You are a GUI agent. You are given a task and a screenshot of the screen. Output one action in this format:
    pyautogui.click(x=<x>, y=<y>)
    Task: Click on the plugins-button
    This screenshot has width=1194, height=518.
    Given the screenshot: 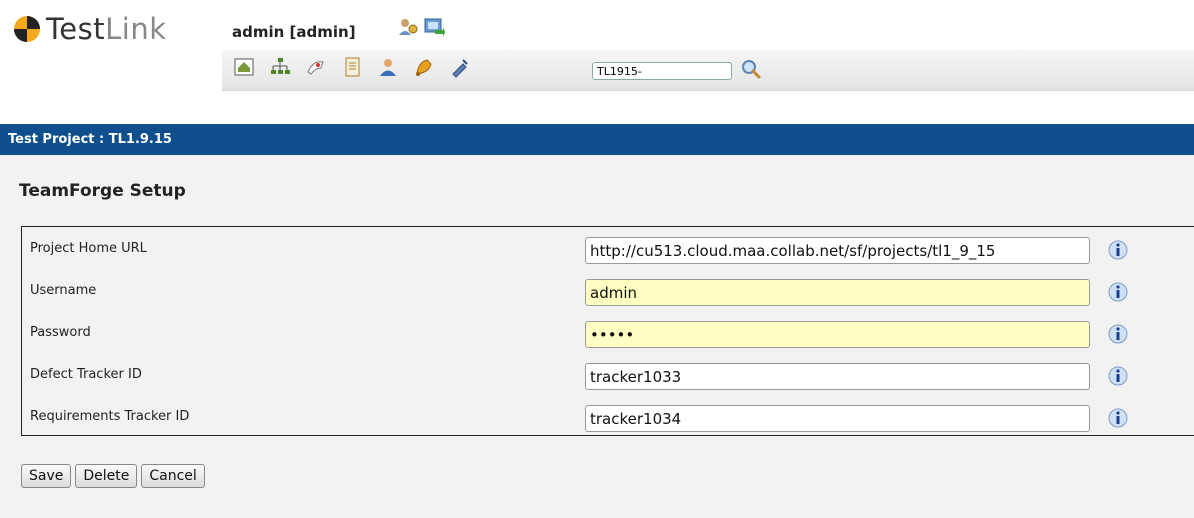 What is the action you would take?
    pyautogui.click(x=460, y=67)
    